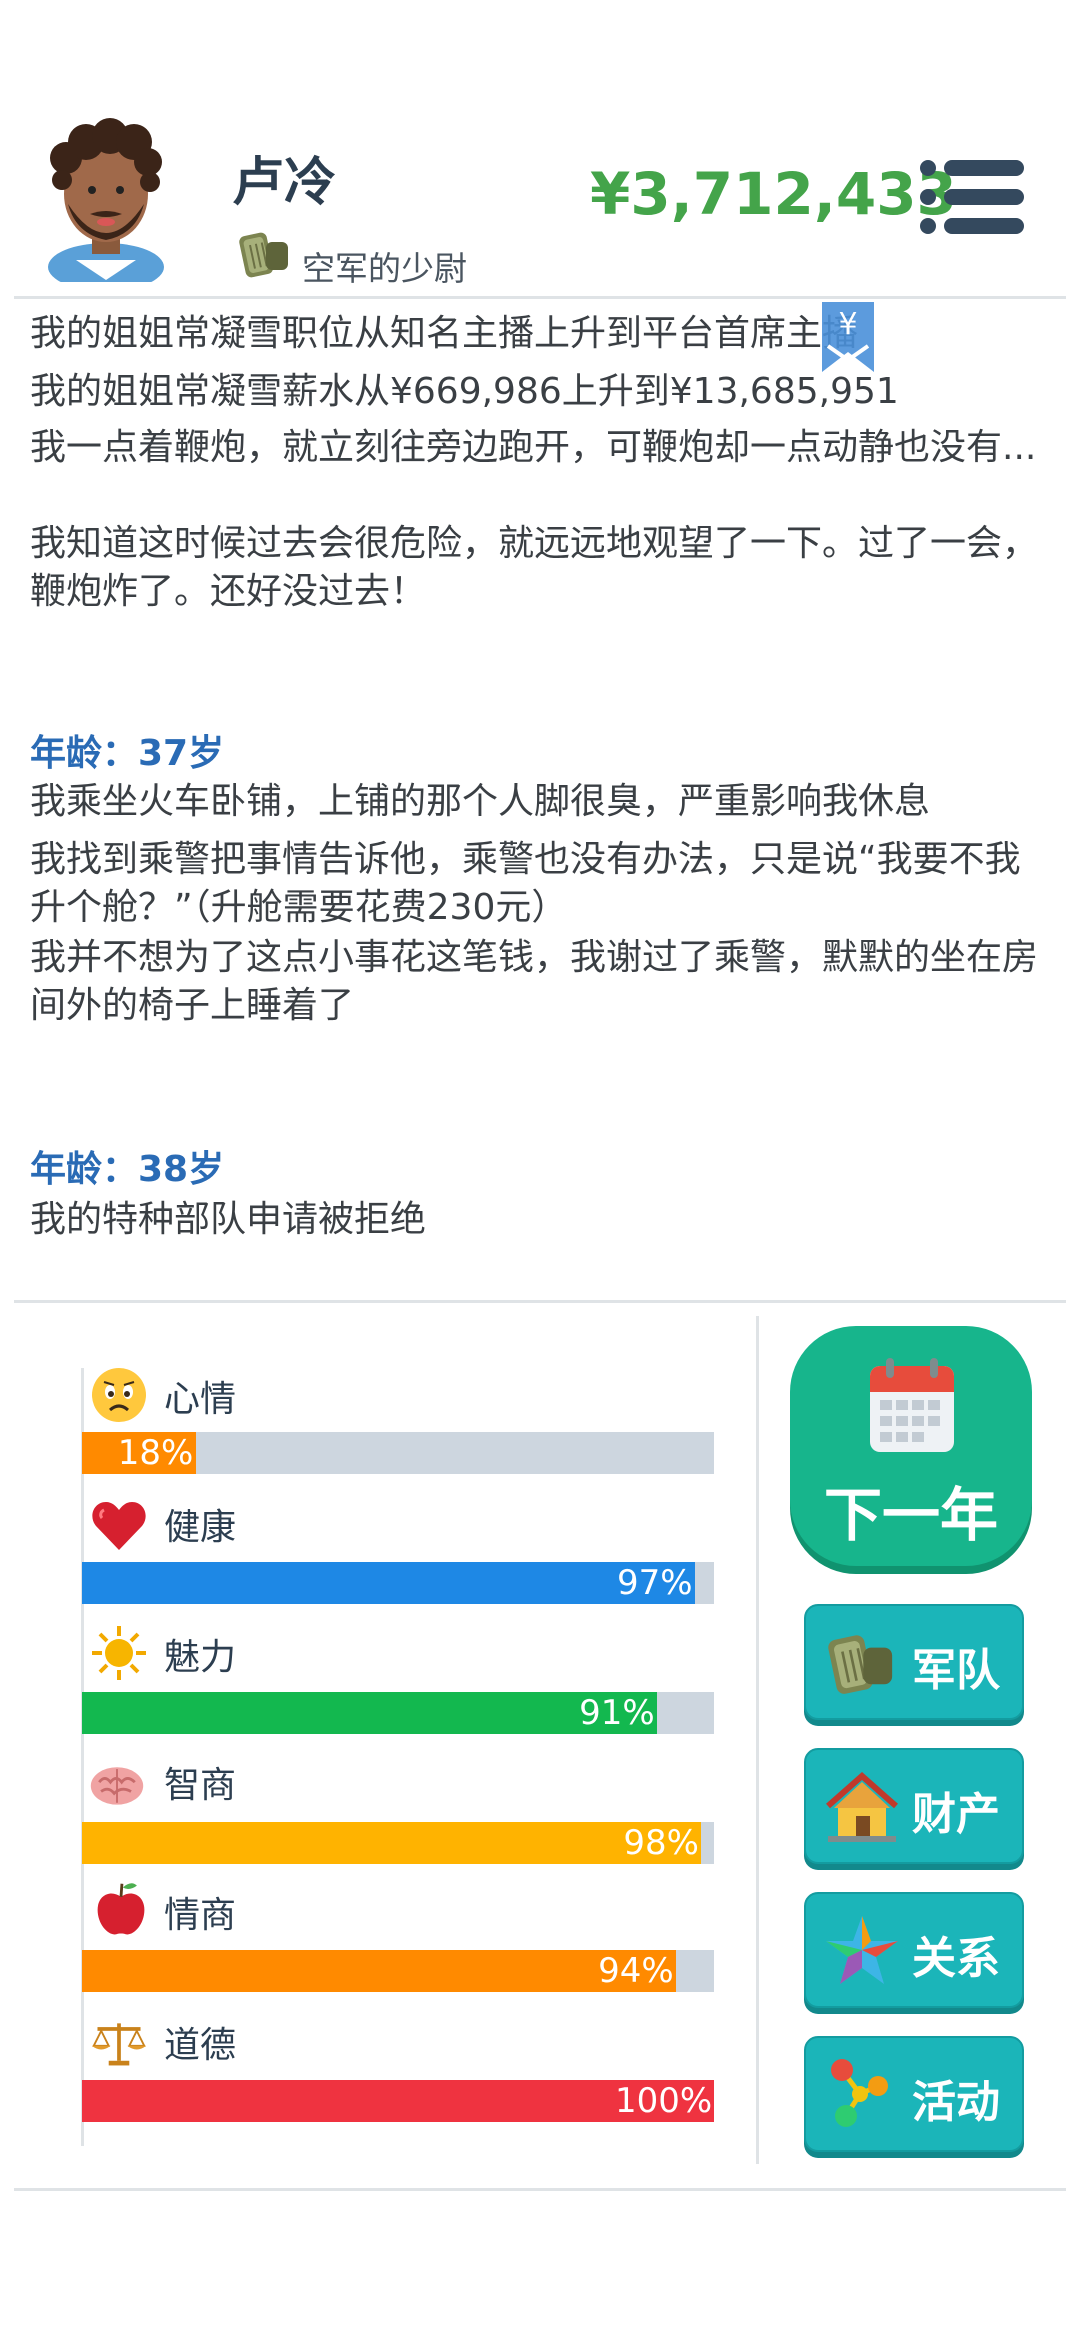 This screenshot has width=1080, height=2340. Describe the element at coordinates (540, 1301) in the screenshot. I see `log-divider` at that location.